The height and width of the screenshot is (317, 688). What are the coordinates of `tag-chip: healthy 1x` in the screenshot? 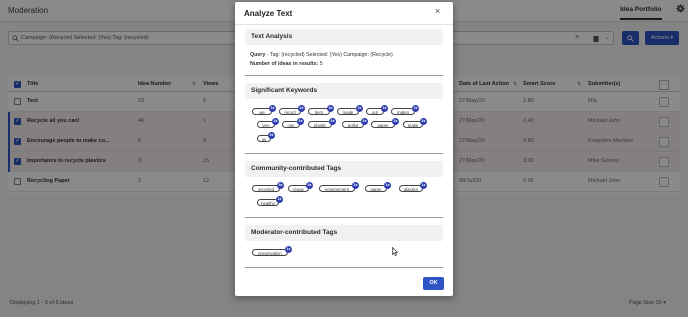 It's located at (270, 201).